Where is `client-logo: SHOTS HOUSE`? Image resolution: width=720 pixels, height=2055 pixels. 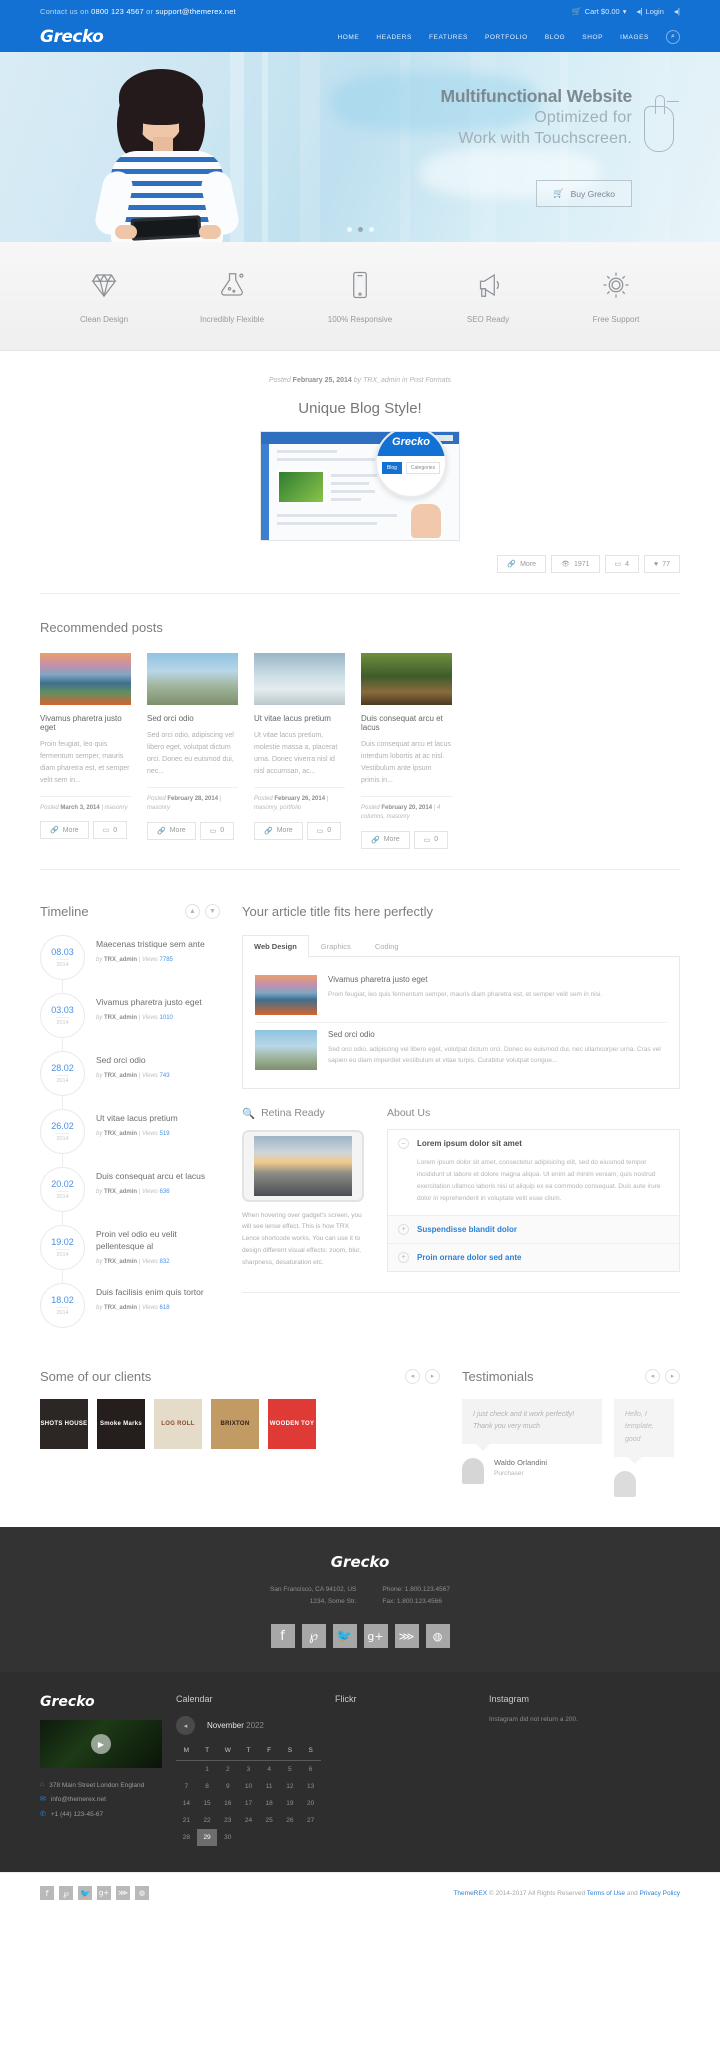
client-logo: SHOTS HOUSE is located at coordinates (64, 1423).